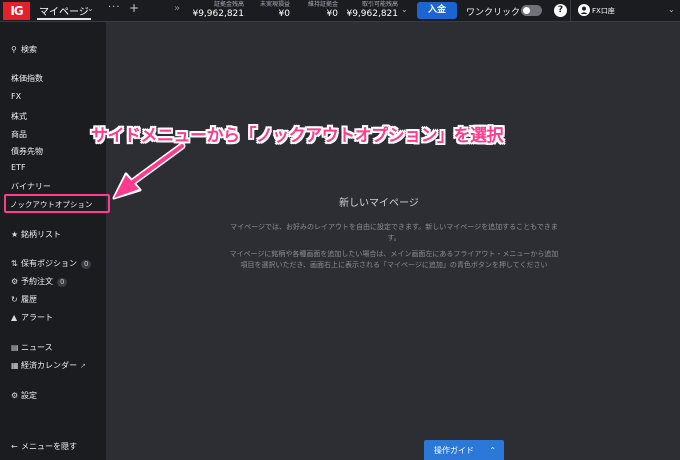  What do you see at coordinates (379, 4) in the screenshot?
I see `stat-label: 取引可能残高` at bounding box center [379, 4].